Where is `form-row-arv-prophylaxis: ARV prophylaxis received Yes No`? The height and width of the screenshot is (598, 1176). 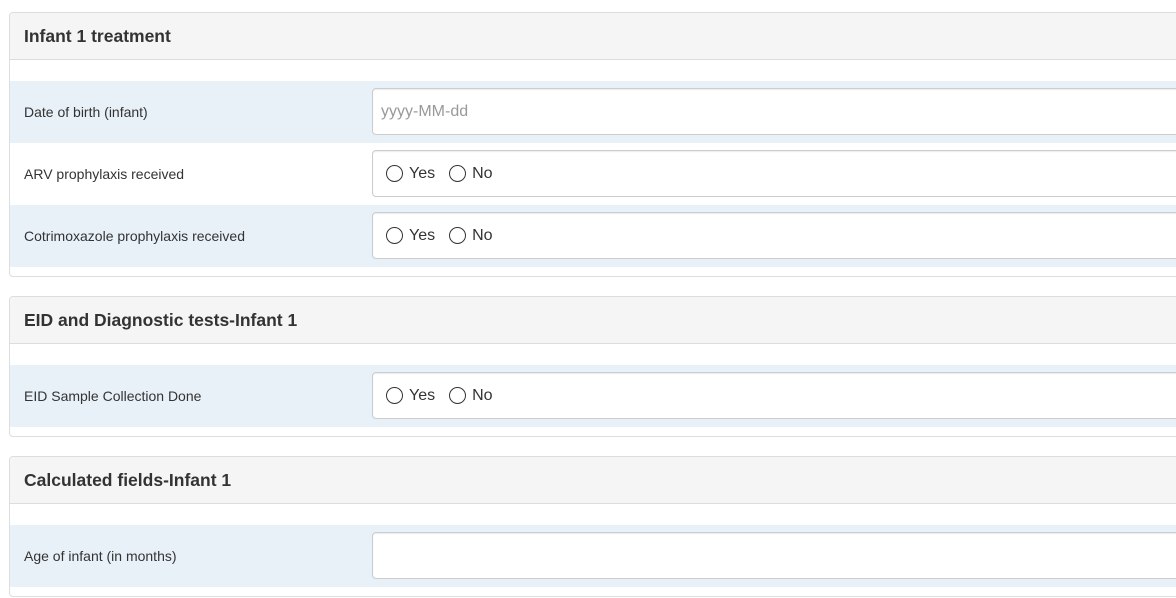
form-row-arv-prophylaxis: ARV prophylaxis received Yes No is located at coordinates (593, 174).